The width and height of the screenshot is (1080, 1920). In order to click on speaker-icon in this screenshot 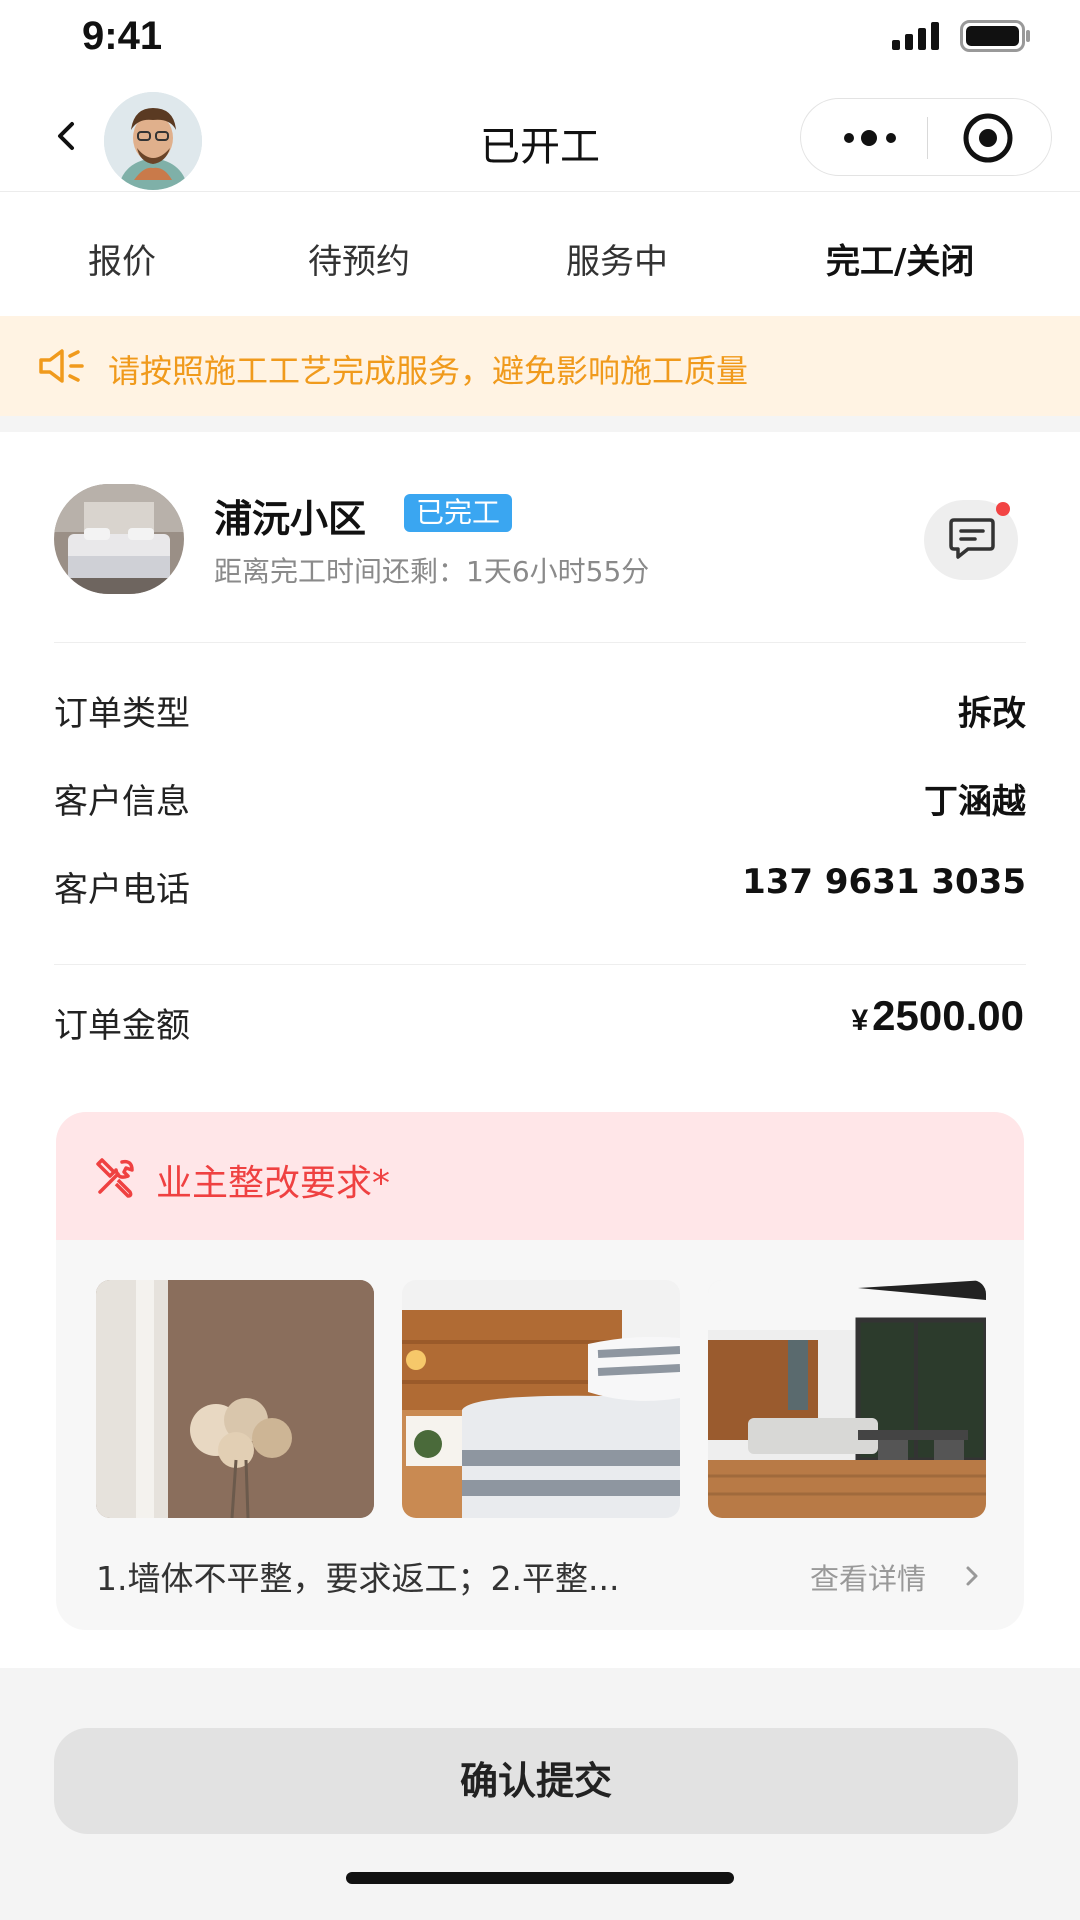, I will do `click(61, 366)`.